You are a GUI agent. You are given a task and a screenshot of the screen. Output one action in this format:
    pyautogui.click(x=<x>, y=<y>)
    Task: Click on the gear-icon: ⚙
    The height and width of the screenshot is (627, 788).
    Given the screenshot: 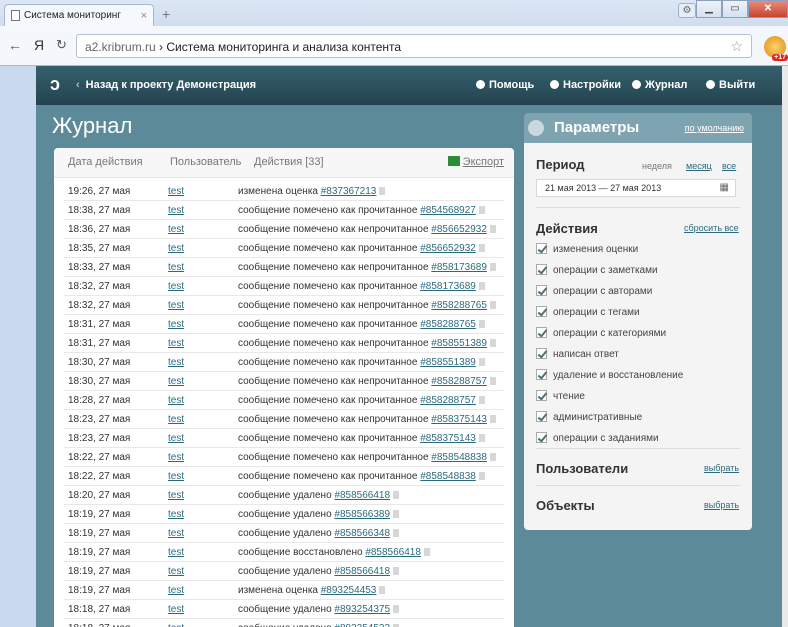 What is the action you would take?
    pyautogui.click(x=687, y=10)
    